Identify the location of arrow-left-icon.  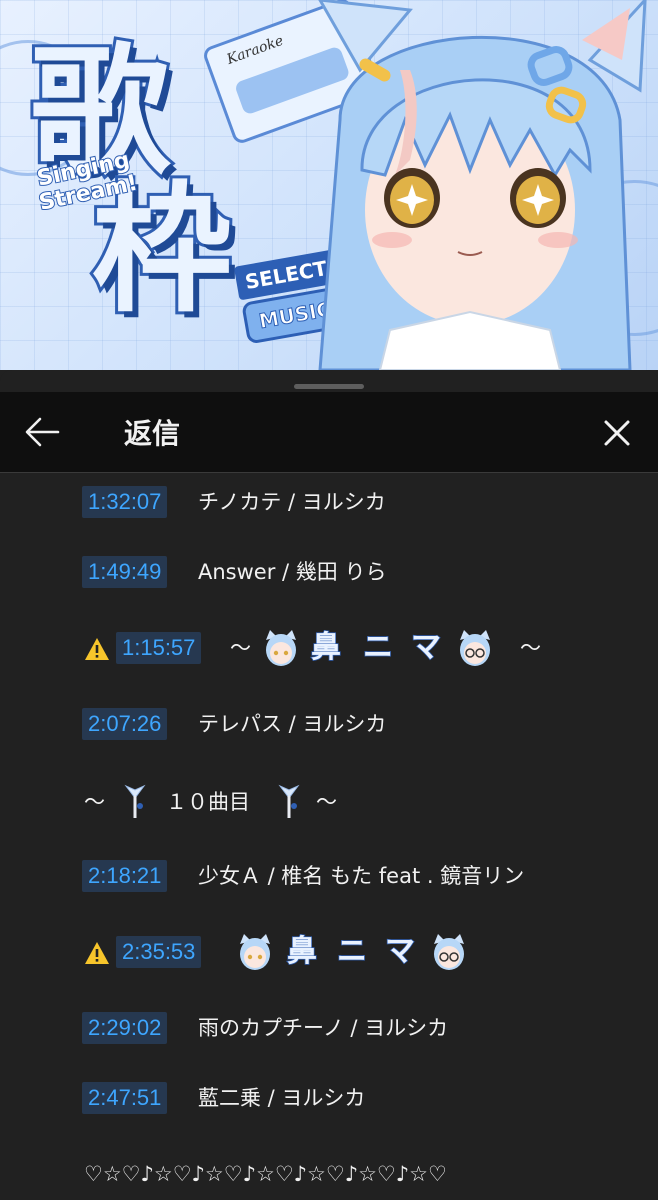
(42, 432).